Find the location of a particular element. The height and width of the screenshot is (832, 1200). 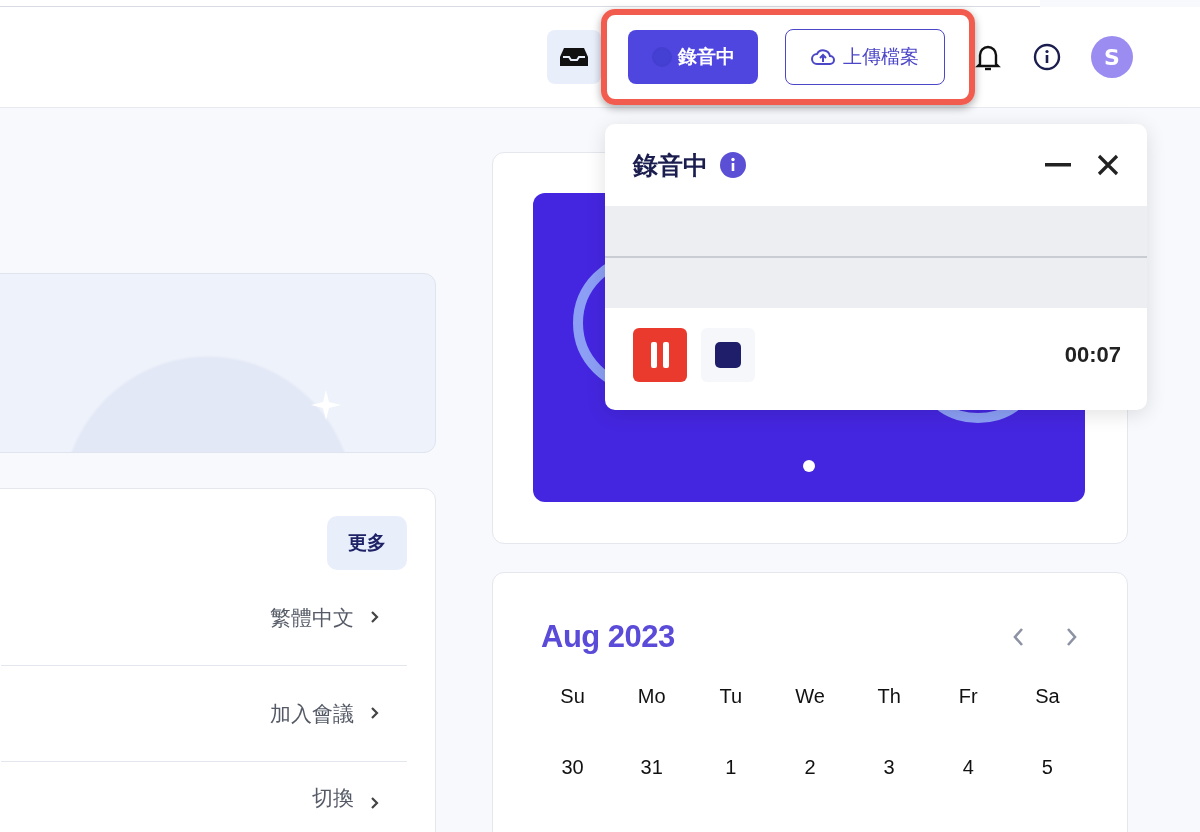

more-button: 更多 is located at coordinates (367, 543).